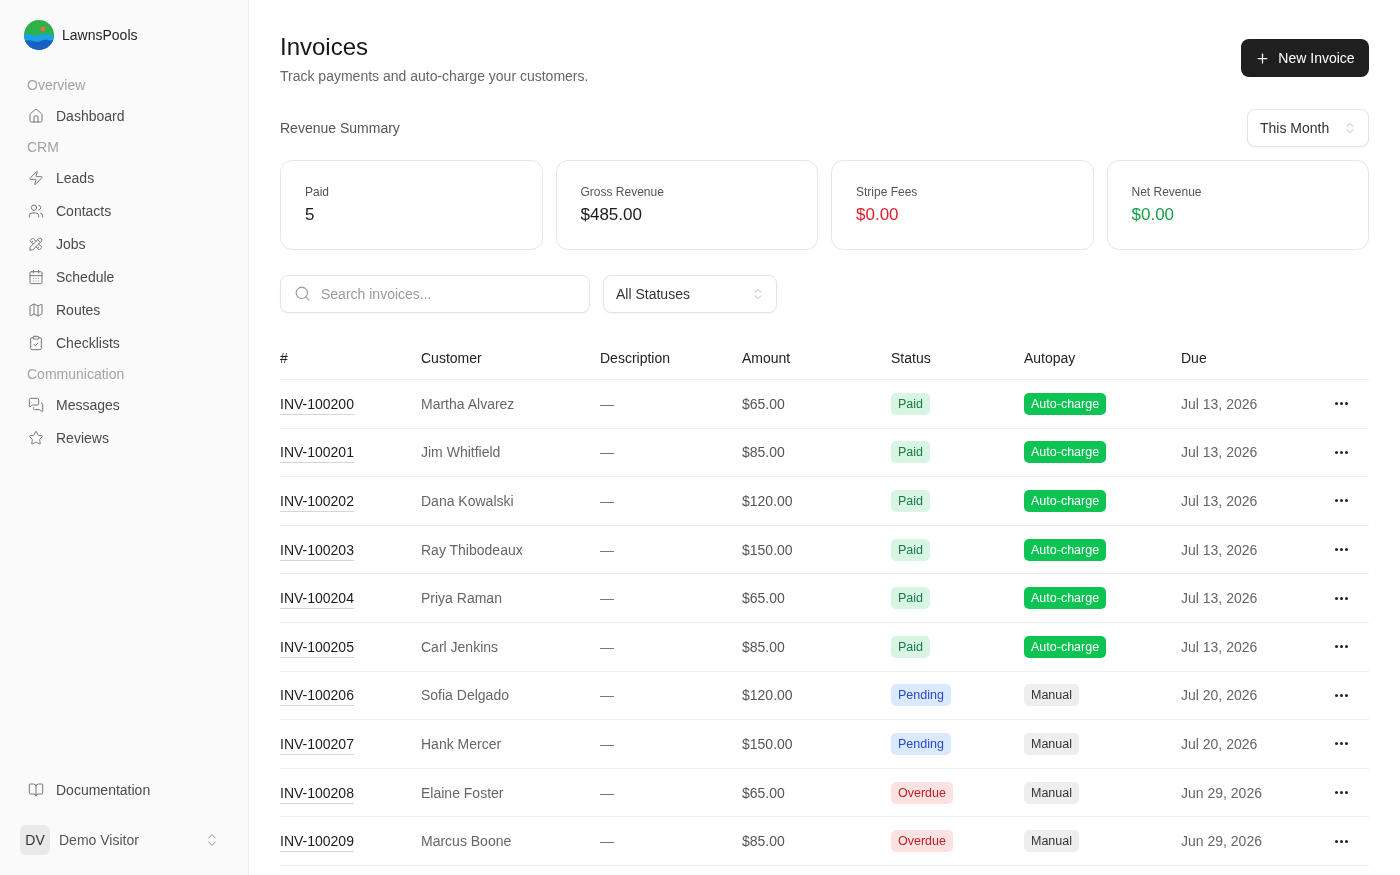 The width and height of the screenshot is (1400, 875). Describe the element at coordinates (36, 404) in the screenshot. I see `chat-bubbles-icon` at that location.